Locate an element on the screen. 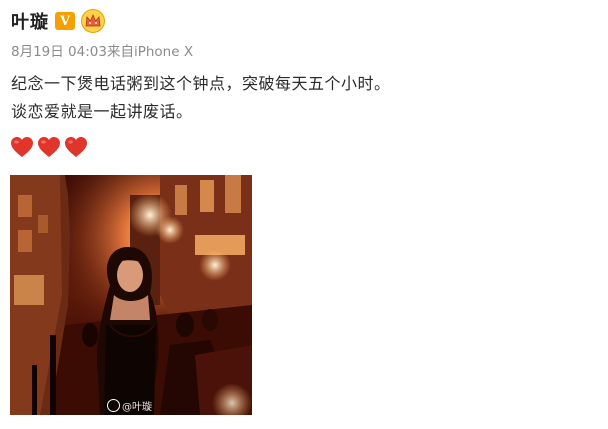 Image resolution: width=608 pixels, height=429 pixels. post-text: 纪念一下煲电话粥到这个钟点，突破每天五个小时。 谈恋爱就是一起讲废话。 is located at coordinates (201, 98).